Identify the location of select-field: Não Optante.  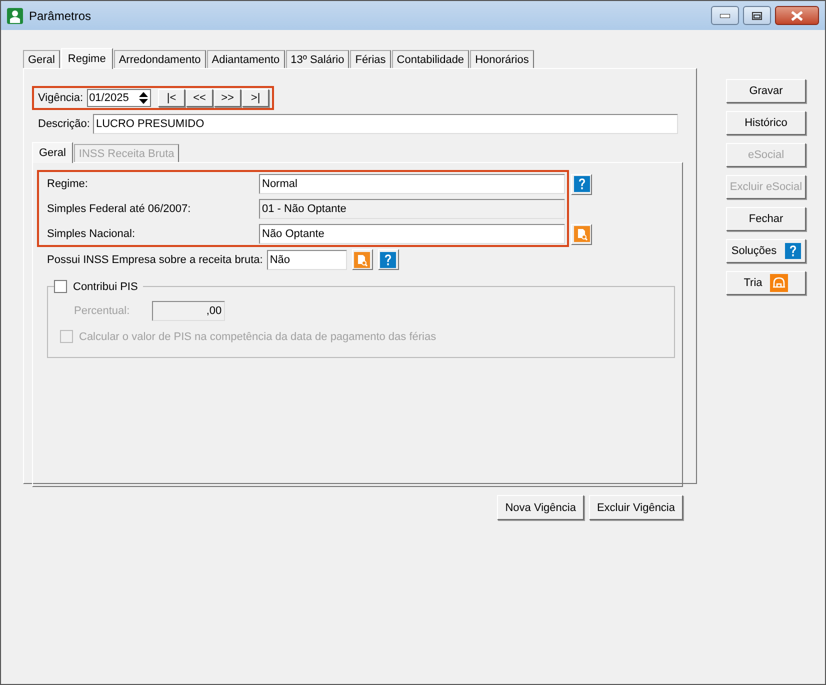
(412, 234).